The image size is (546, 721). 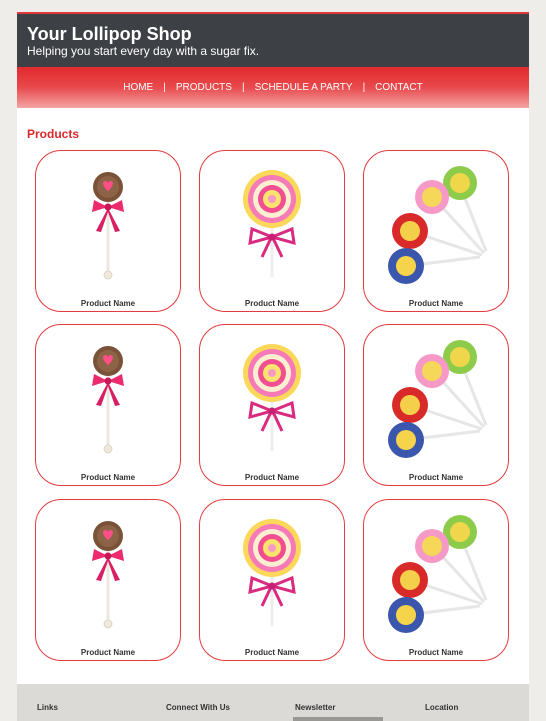 I want to click on nav-schedule-a-party: SCHEDULE A PARTY, so click(x=304, y=88).